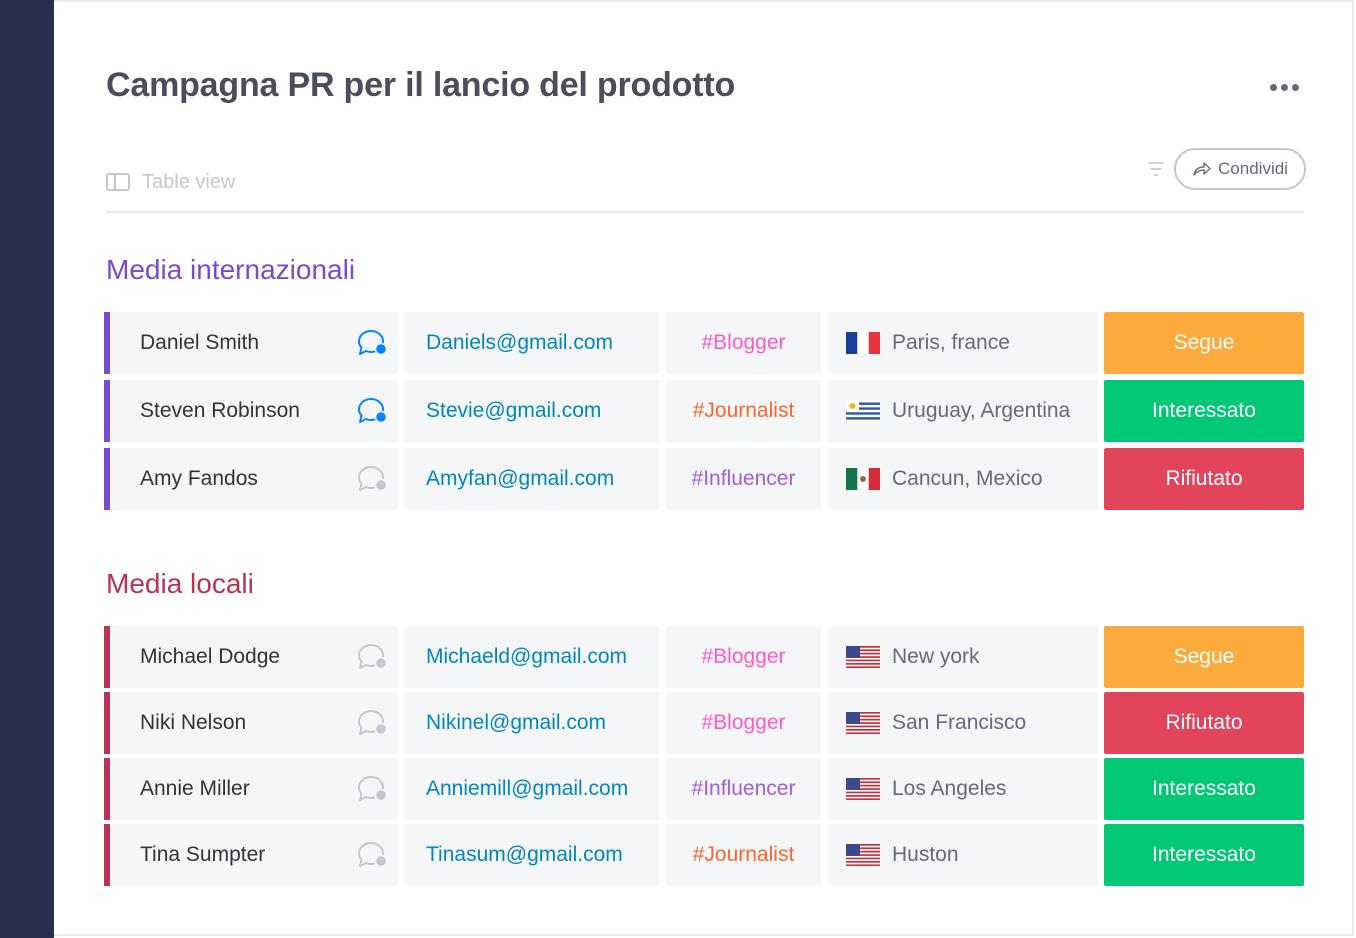 The width and height of the screenshot is (1356, 938). What do you see at coordinates (203, 854) in the screenshot?
I see `contact-name: Tina Sumpter` at bounding box center [203, 854].